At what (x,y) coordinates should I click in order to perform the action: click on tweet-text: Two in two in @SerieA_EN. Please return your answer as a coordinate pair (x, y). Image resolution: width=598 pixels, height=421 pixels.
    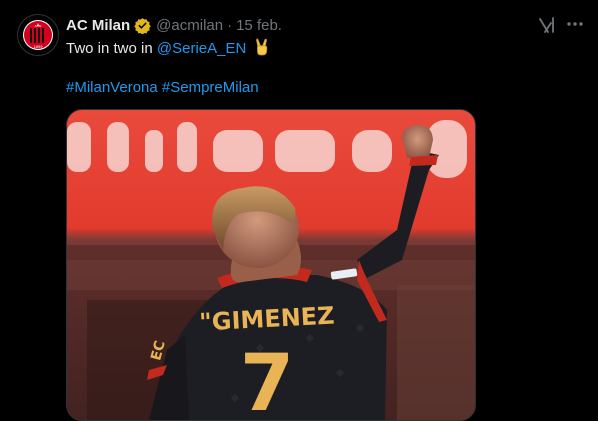
    Looking at the image, I should click on (168, 48).